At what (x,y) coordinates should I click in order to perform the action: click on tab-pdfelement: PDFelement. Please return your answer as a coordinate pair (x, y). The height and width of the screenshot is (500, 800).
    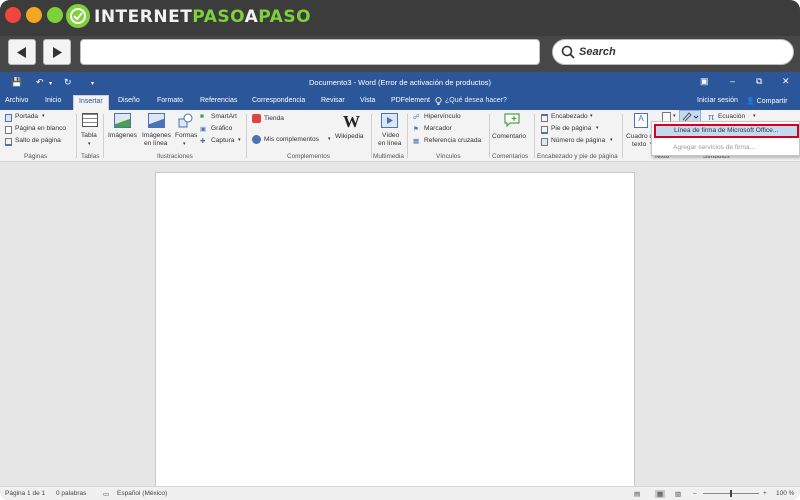
    Looking at the image, I should click on (410, 100).